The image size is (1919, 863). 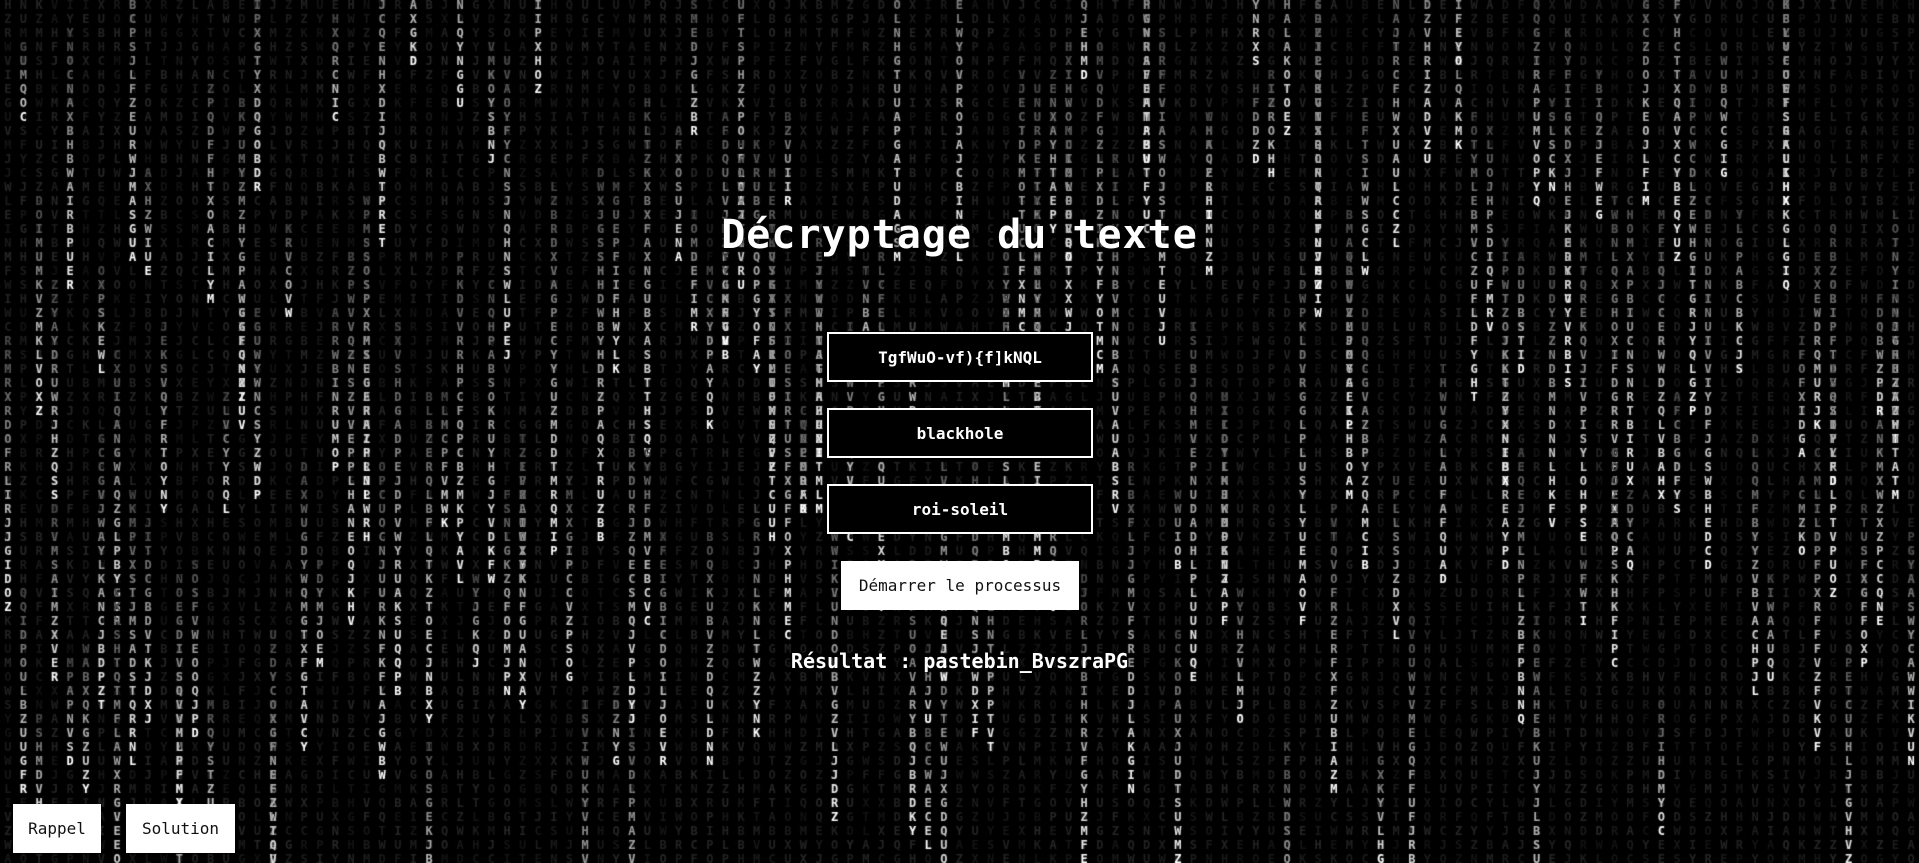 What do you see at coordinates (960, 357) in the screenshot?
I see `cipher-text-input` at bounding box center [960, 357].